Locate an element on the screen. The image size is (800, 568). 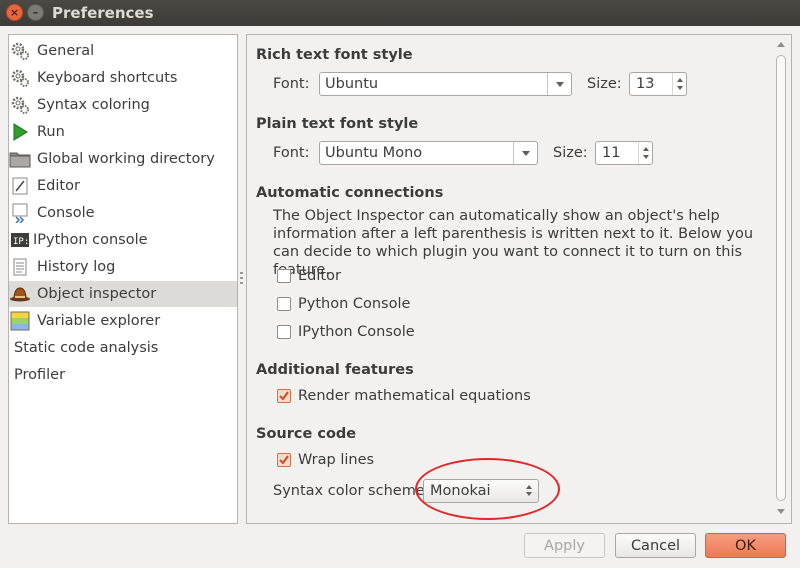
sidebar-item-run: Run is located at coordinates (123, 132).